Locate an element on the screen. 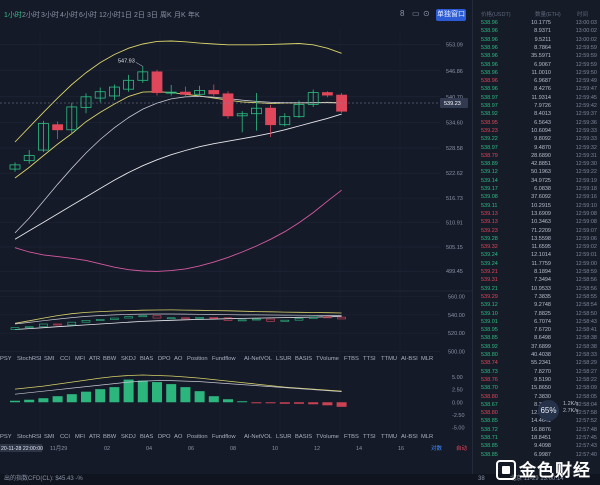 The image size is (600, 485). camera-icon: ⊙ is located at coordinates (426, 13).